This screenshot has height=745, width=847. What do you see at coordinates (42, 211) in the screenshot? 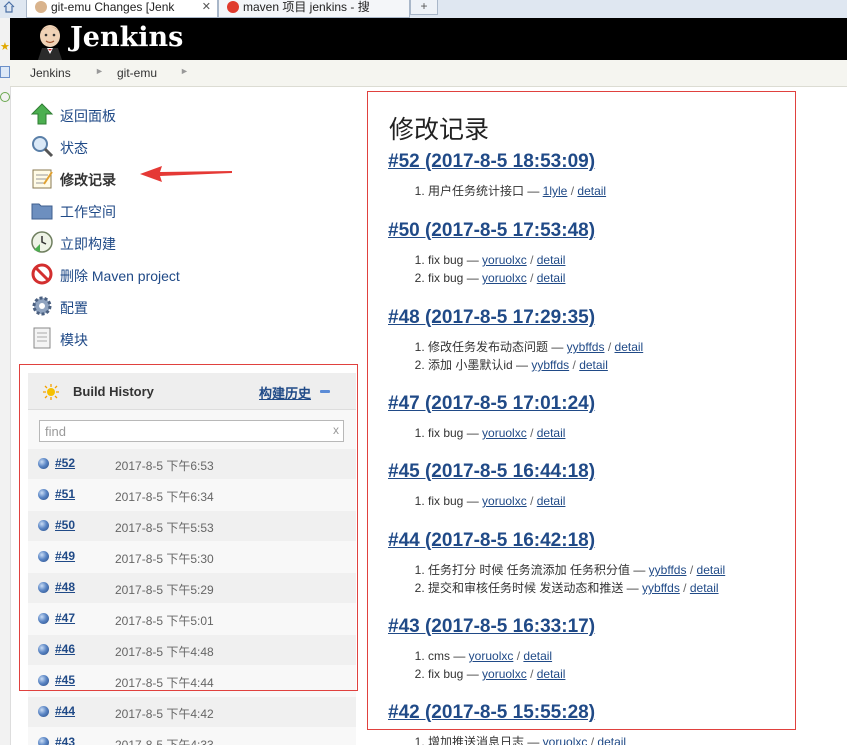
I see `folder-icon` at bounding box center [42, 211].